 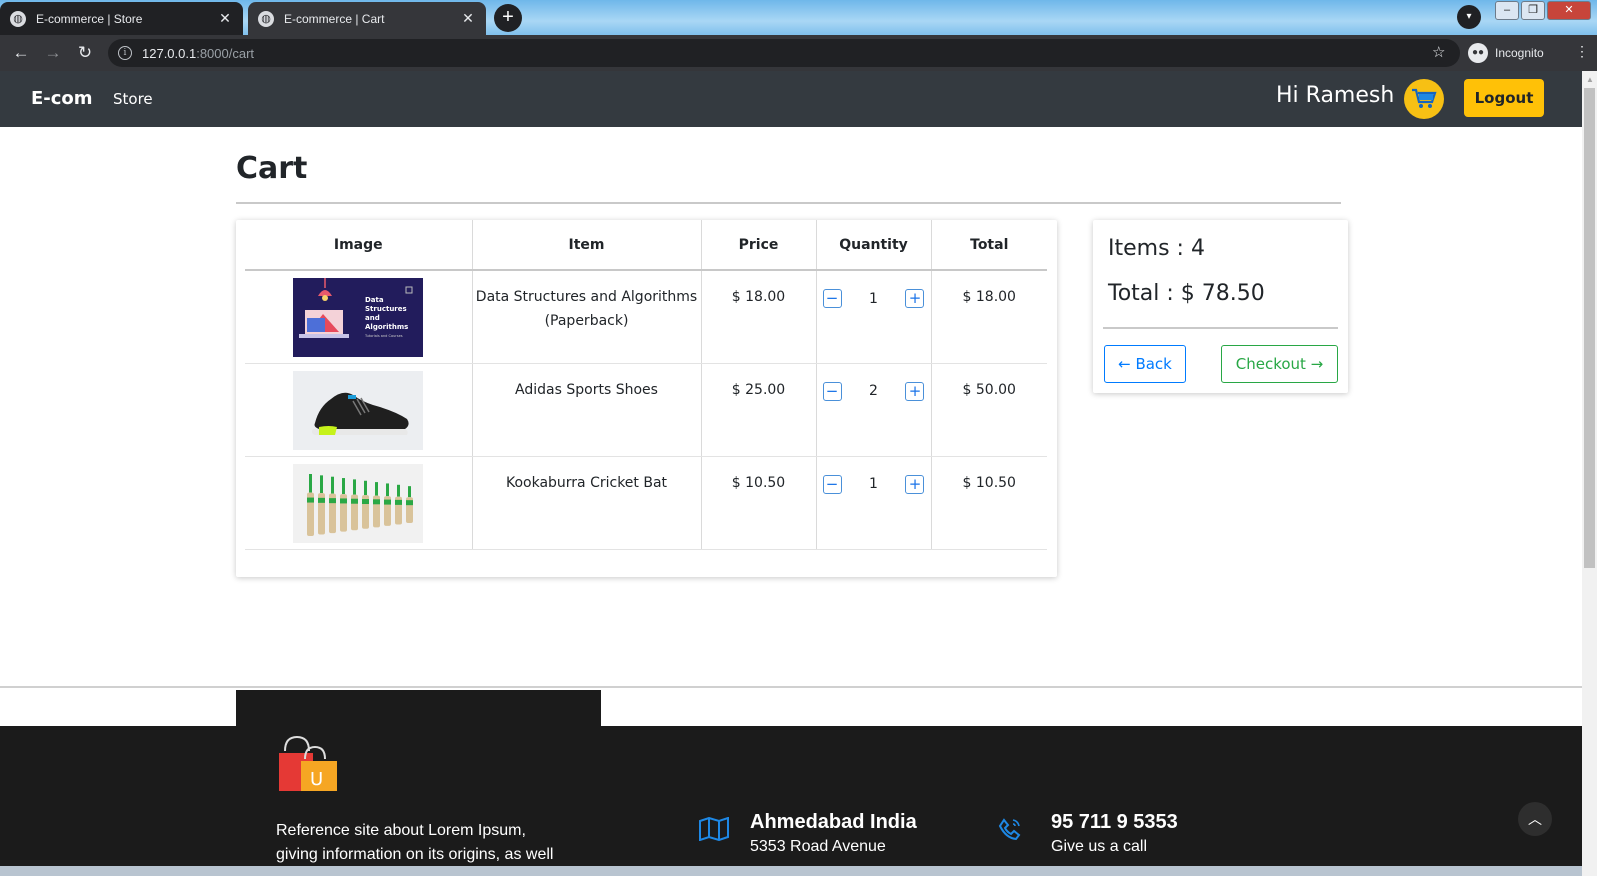 I want to click on url-text: 127.0.0.1:8000/cart, so click(x=198, y=53).